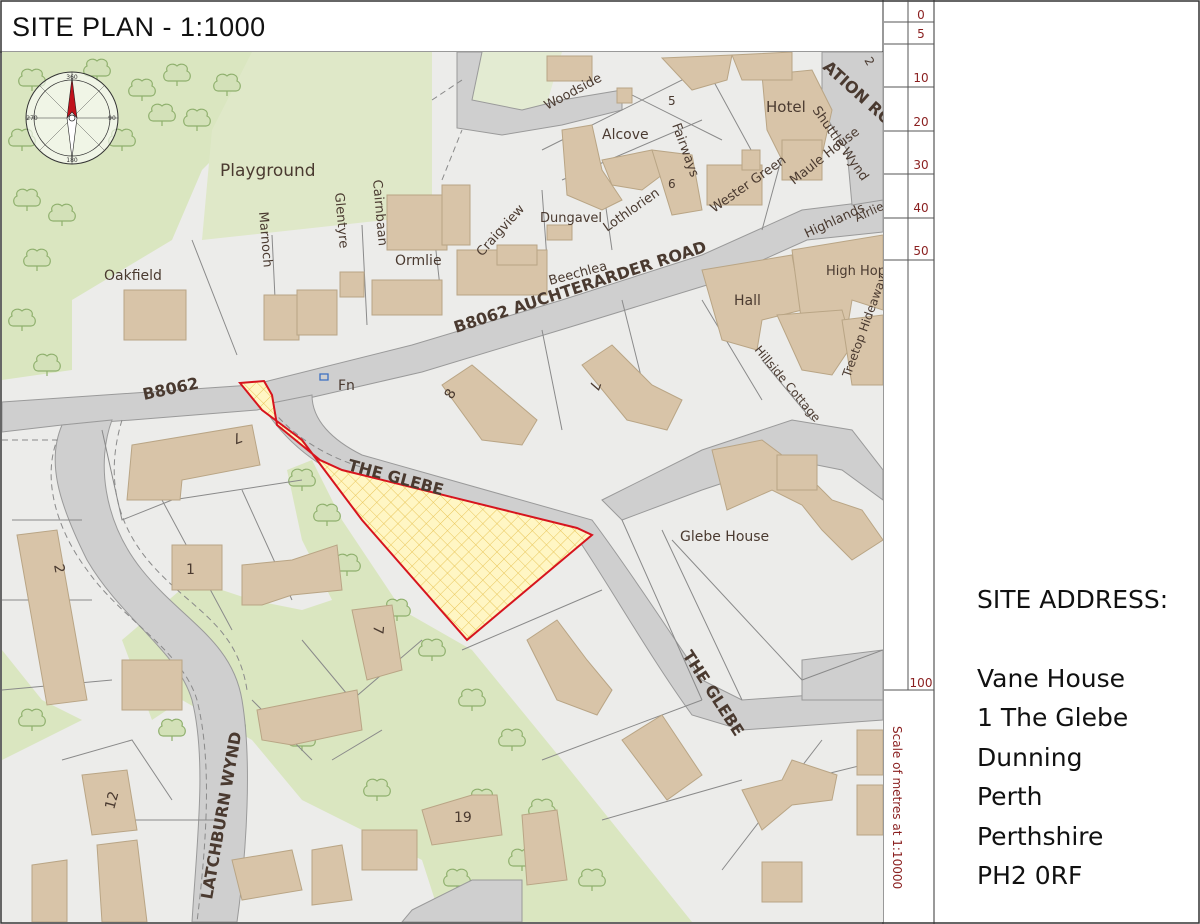 The image size is (1200, 924). What do you see at coordinates (1030, 757) in the screenshot?
I see `address-line: Dunning` at bounding box center [1030, 757].